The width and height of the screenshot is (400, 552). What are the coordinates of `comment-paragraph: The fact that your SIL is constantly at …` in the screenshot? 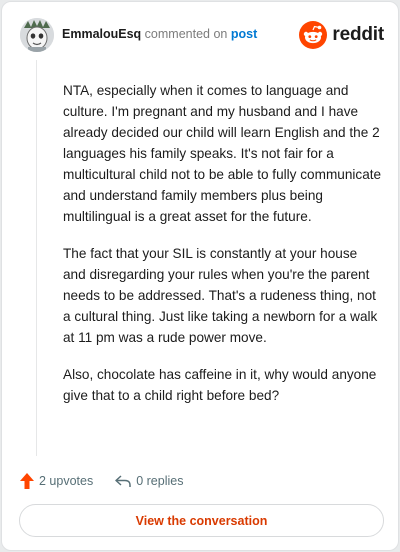 It's located at (220, 295).